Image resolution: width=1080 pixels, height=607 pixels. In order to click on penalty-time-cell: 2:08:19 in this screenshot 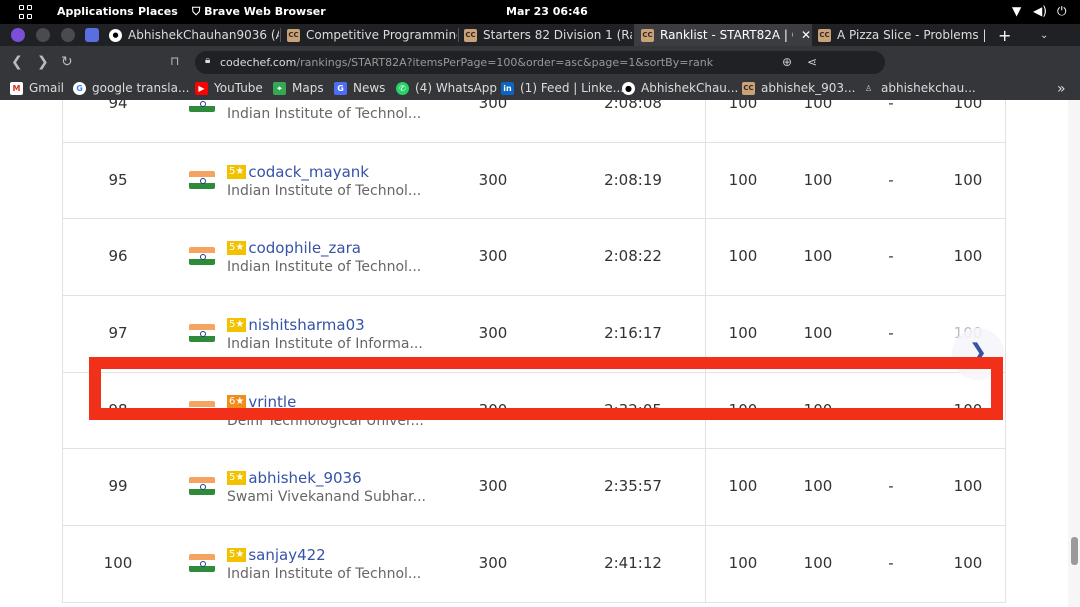, I will do `click(633, 179)`.